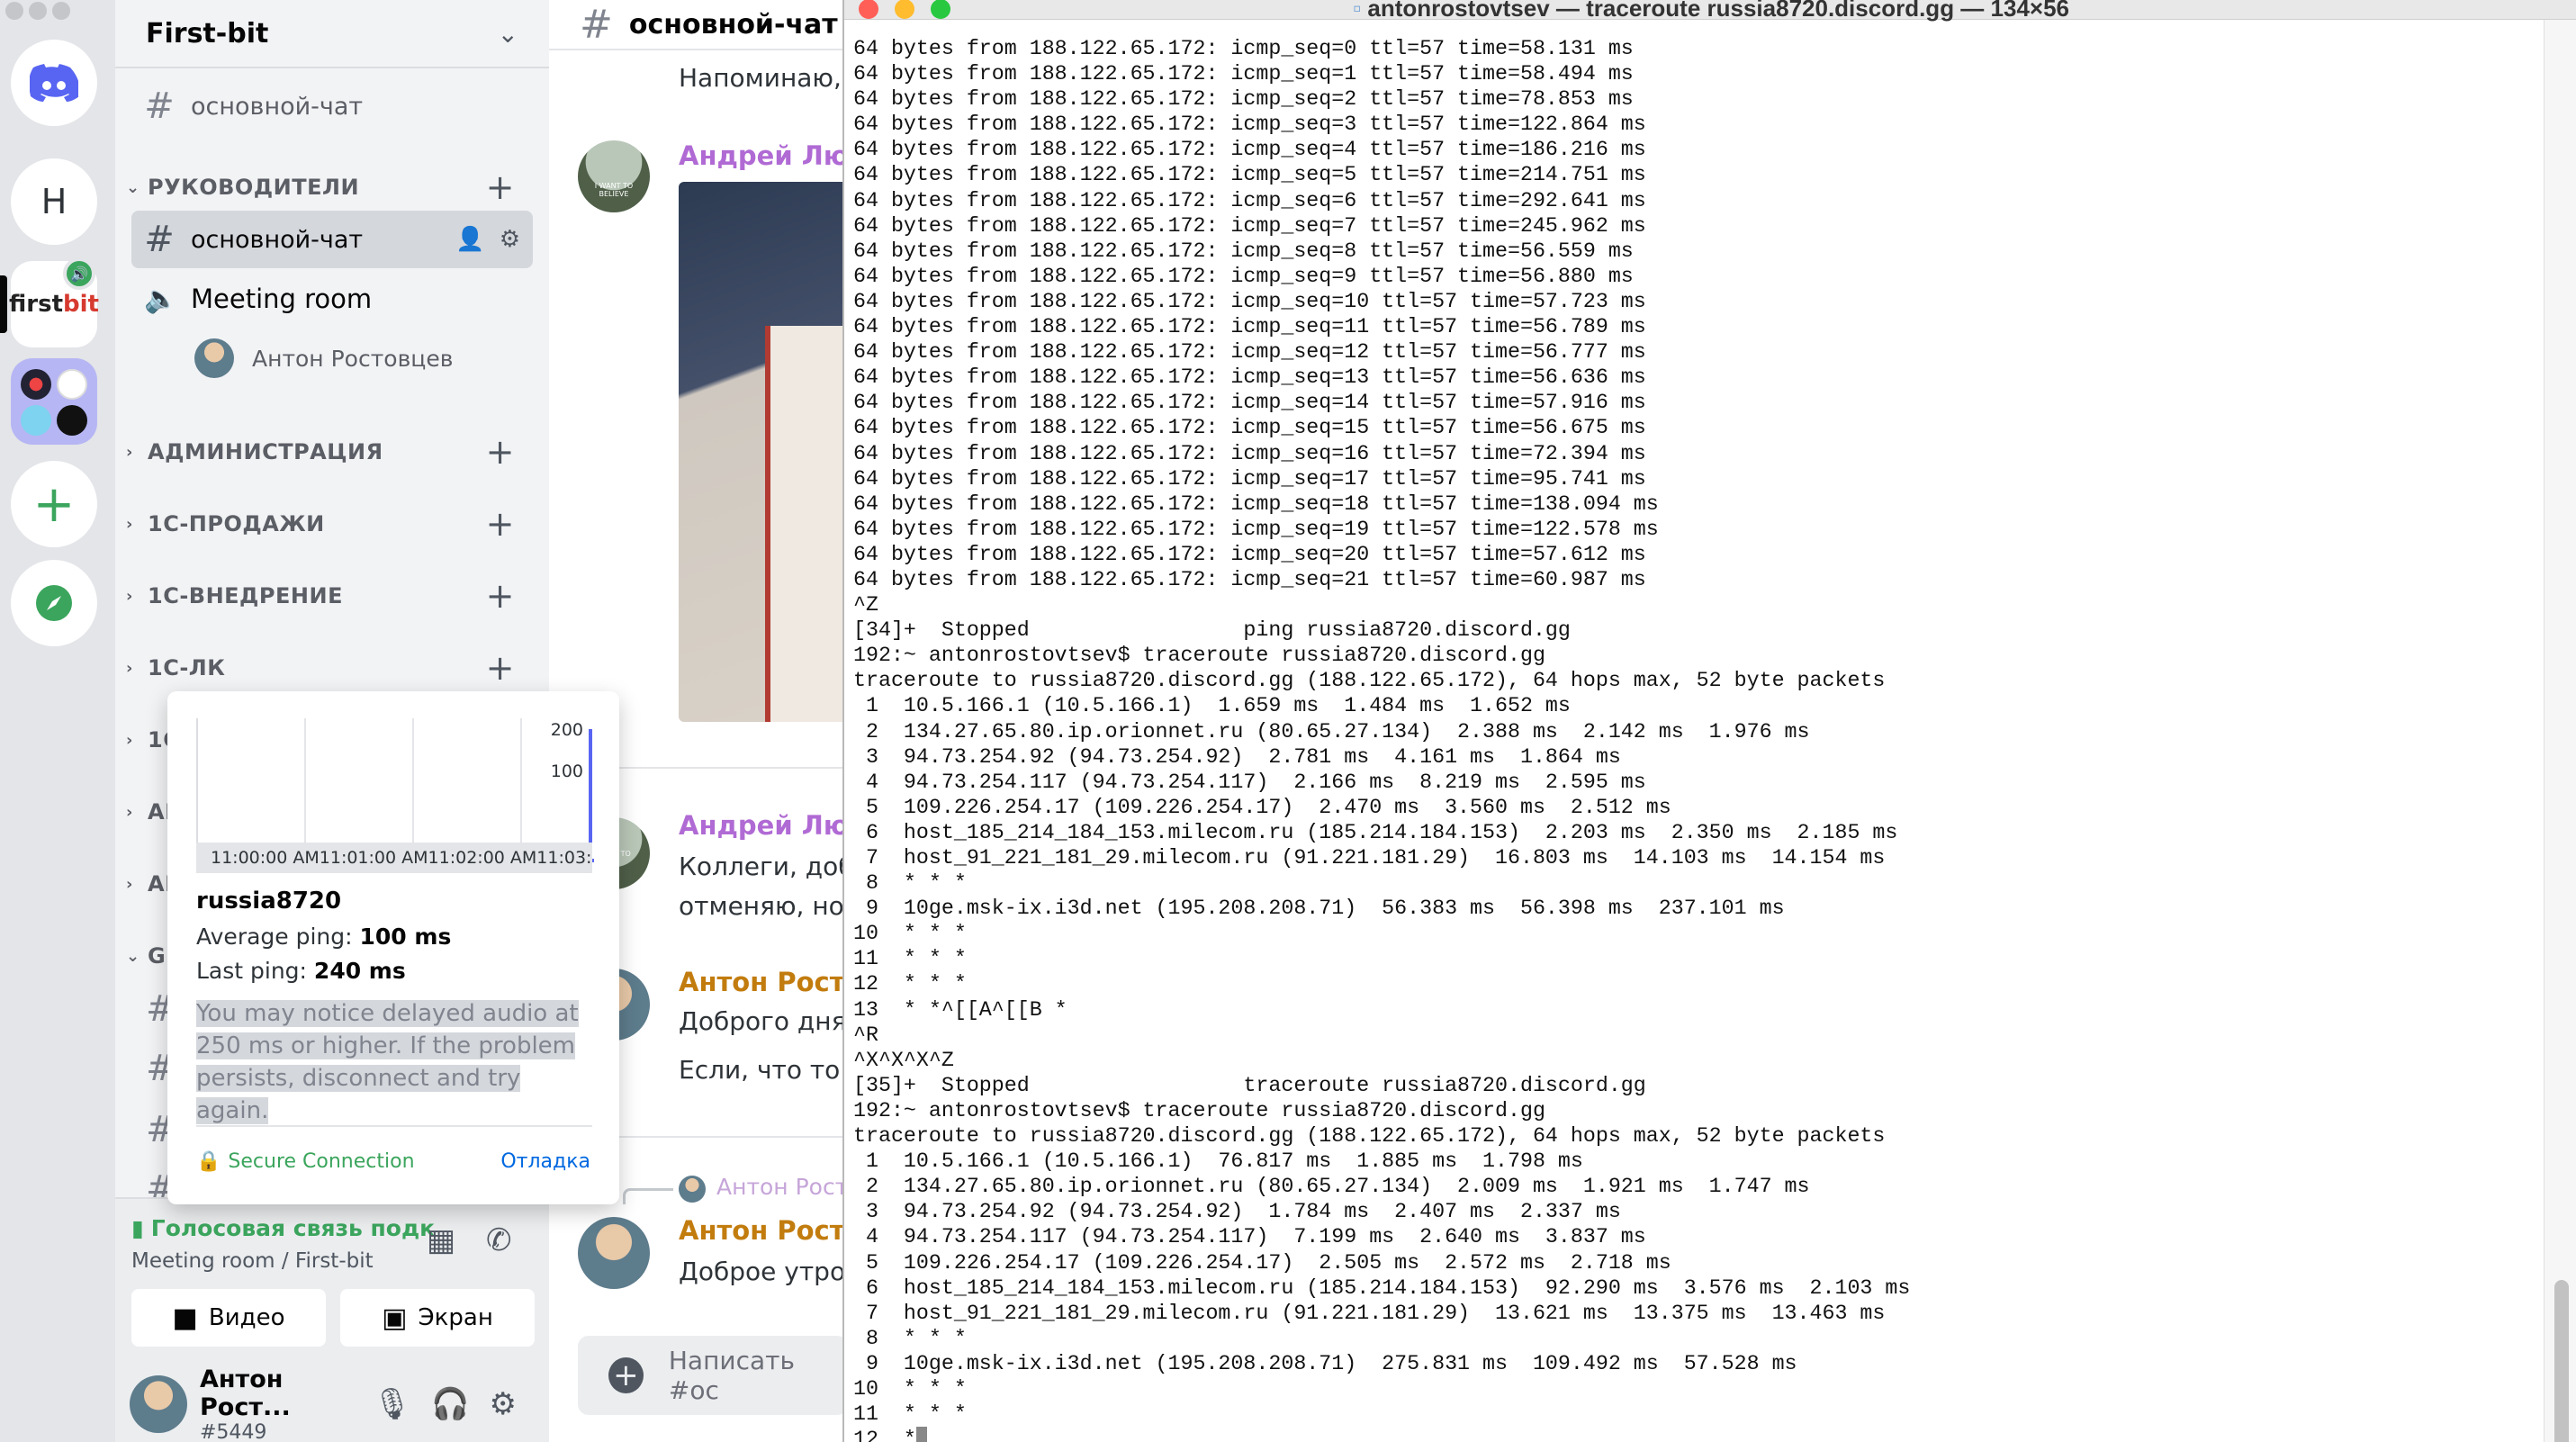 The image size is (2576, 1442). I want to click on voice-location: Meeting room / First-bit, so click(252, 1261).